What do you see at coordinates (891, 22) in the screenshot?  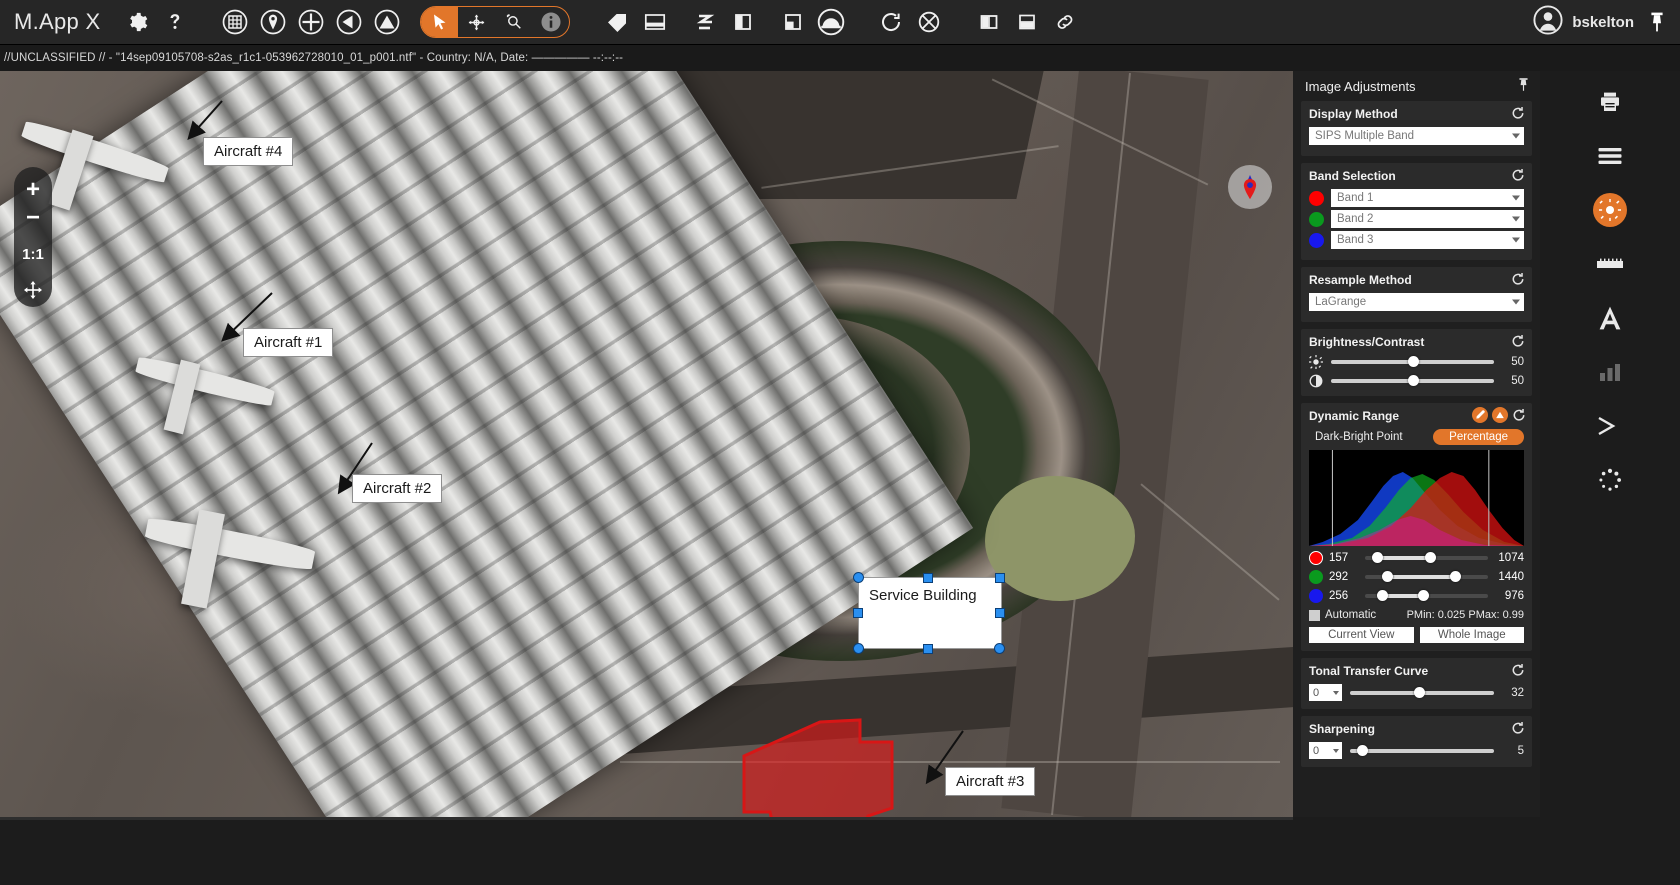 I see `refresh-icon` at bounding box center [891, 22].